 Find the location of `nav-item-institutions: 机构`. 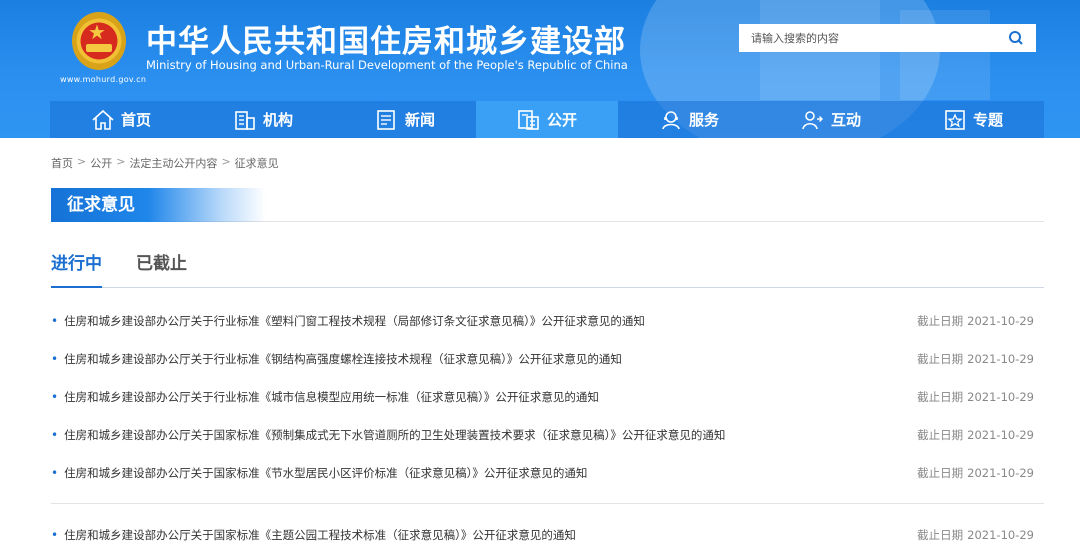

nav-item-institutions: 机构 is located at coordinates (263, 119).